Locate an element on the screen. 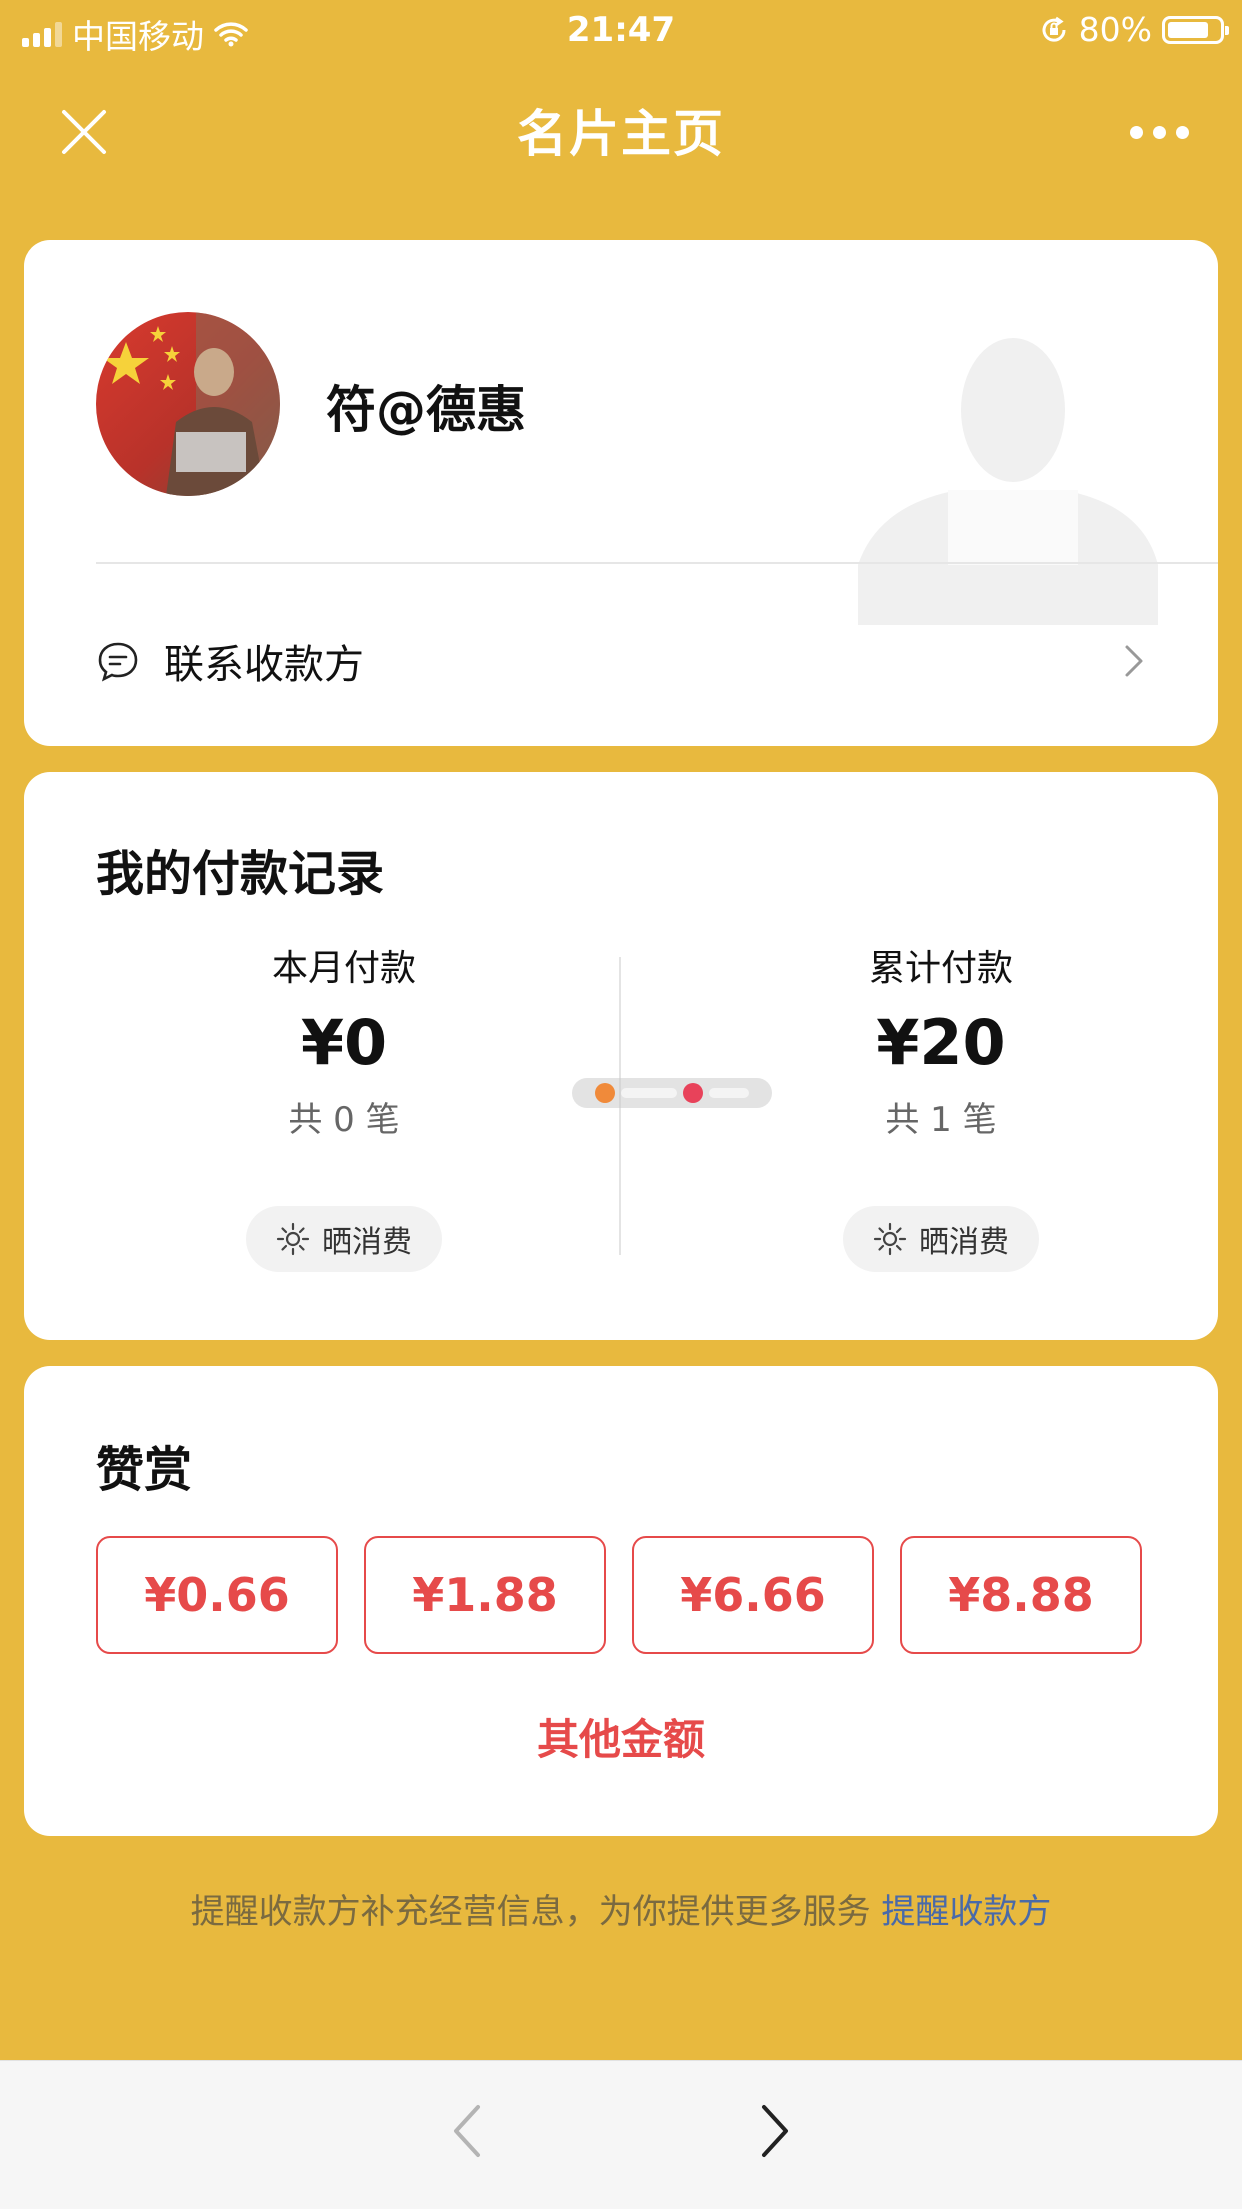 The image size is (1242, 2209). battery-label: 80% is located at coordinates (1115, 29).